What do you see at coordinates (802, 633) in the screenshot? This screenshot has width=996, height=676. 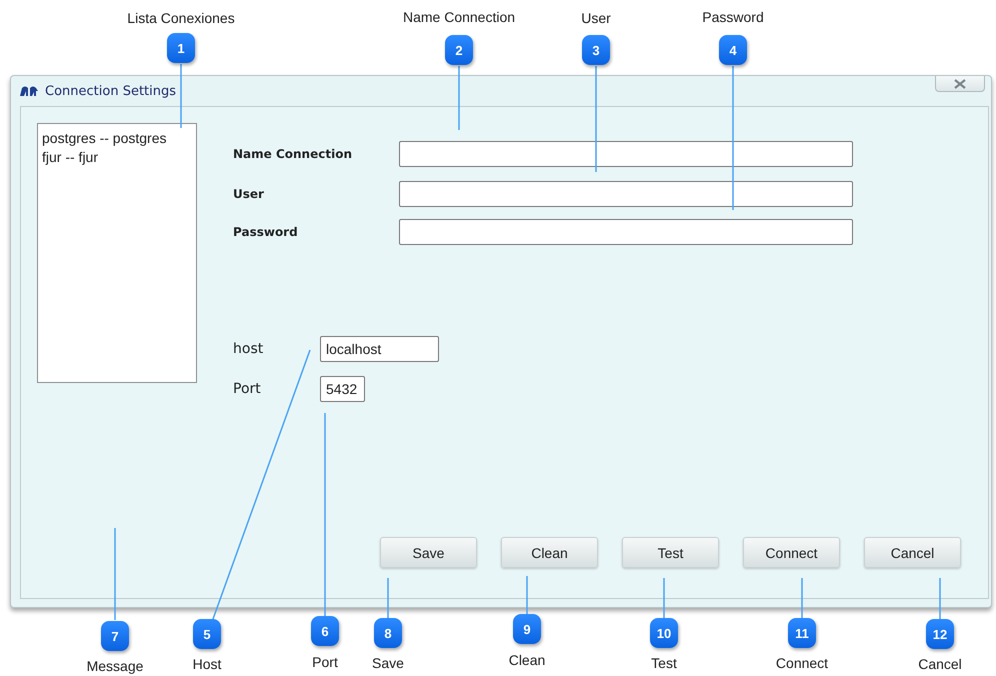 I see `callout-marker: 11` at bounding box center [802, 633].